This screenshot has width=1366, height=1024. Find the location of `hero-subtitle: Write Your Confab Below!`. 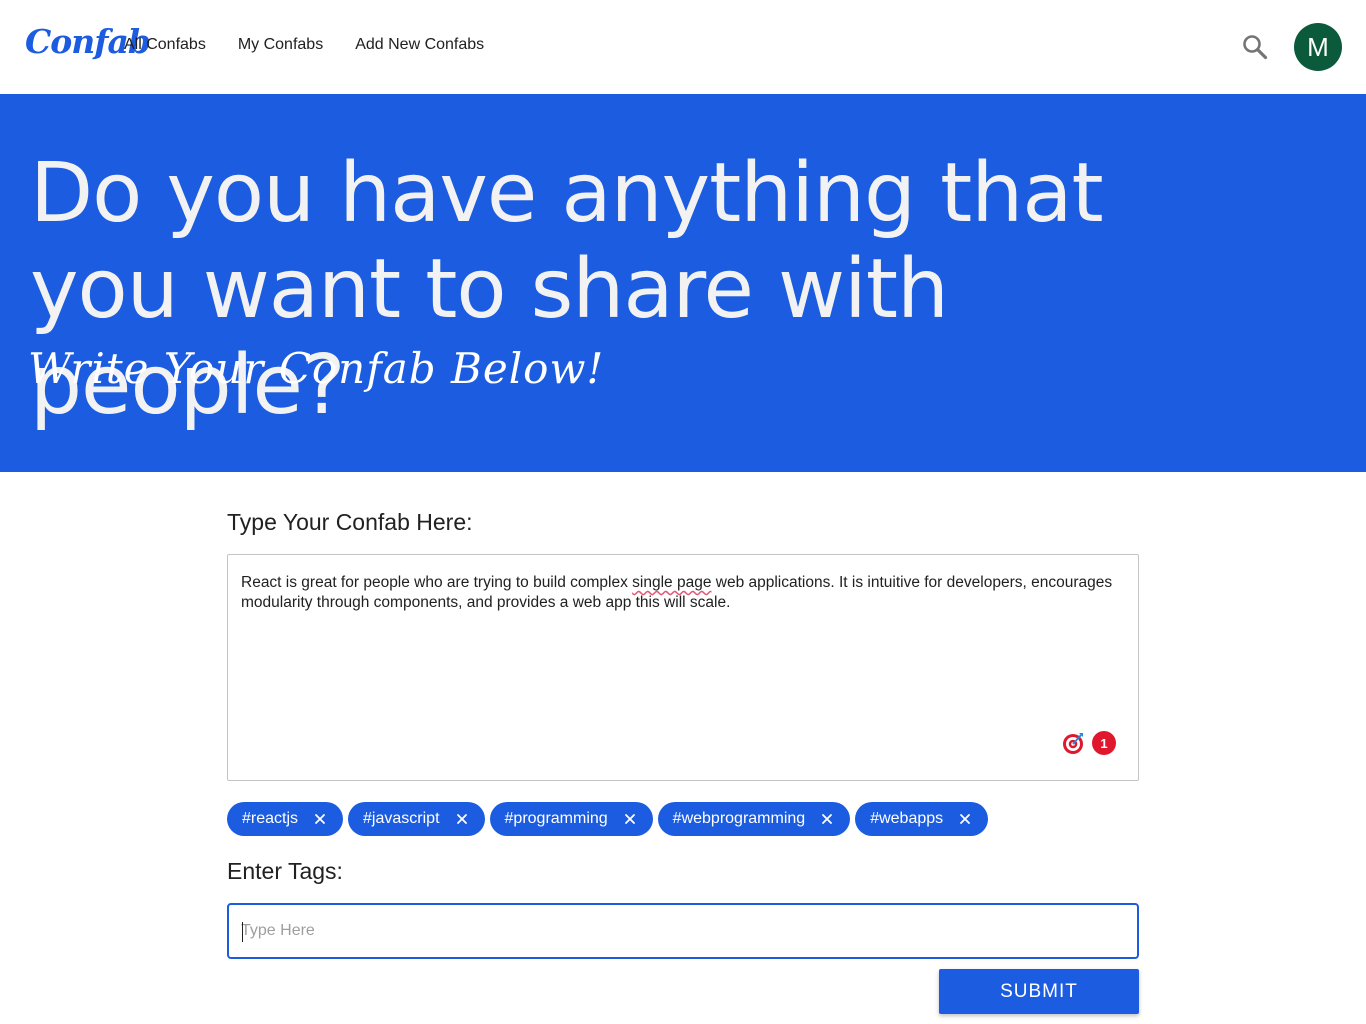

hero-subtitle: Write Your Confab Below! is located at coordinates (316, 368).